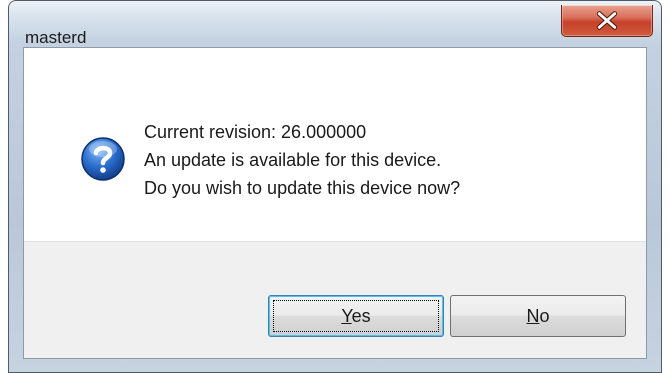  I want to click on no-button-label: o, so click(544, 316).